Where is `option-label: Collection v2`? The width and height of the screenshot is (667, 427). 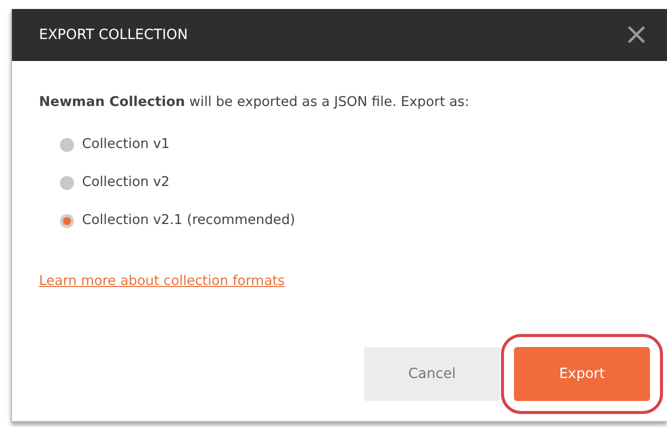 option-label: Collection v2 is located at coordinates (126, 182).